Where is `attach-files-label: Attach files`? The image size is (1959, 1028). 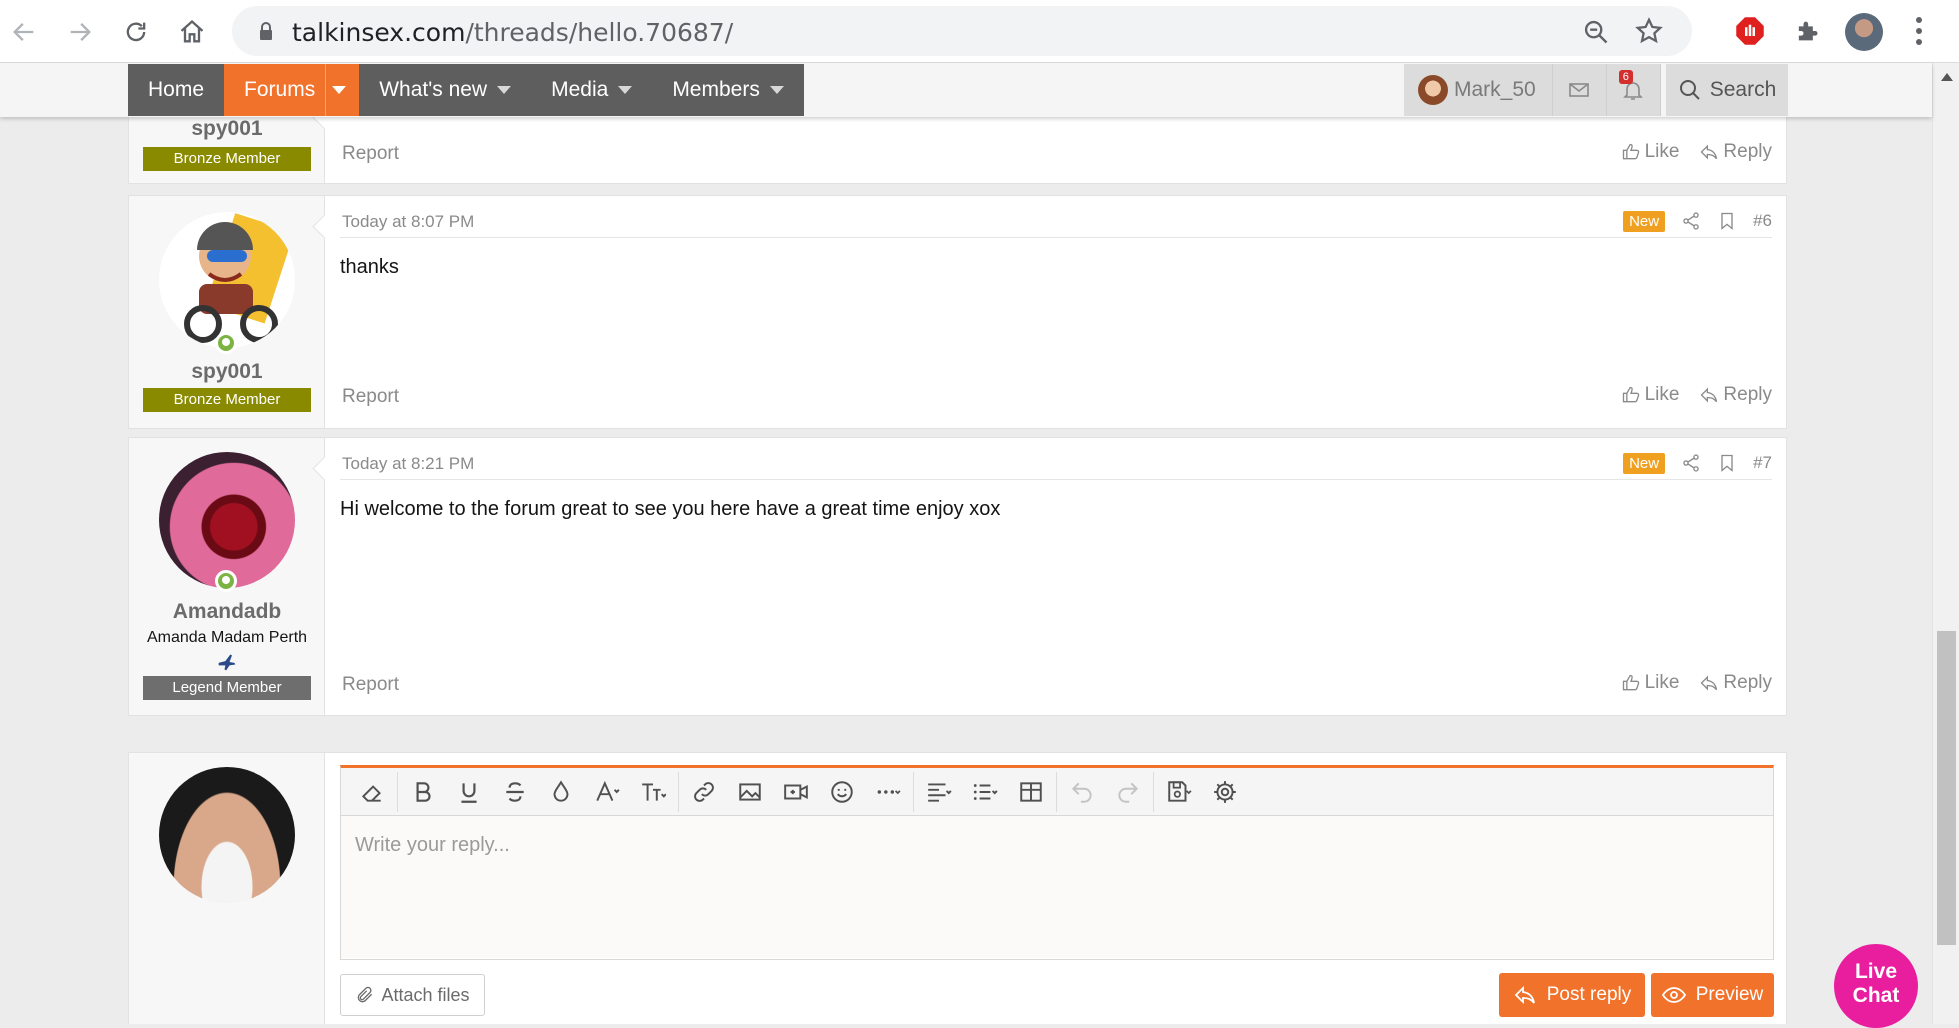 attach-files-label: Attach files is located at coordinates (425, 994).